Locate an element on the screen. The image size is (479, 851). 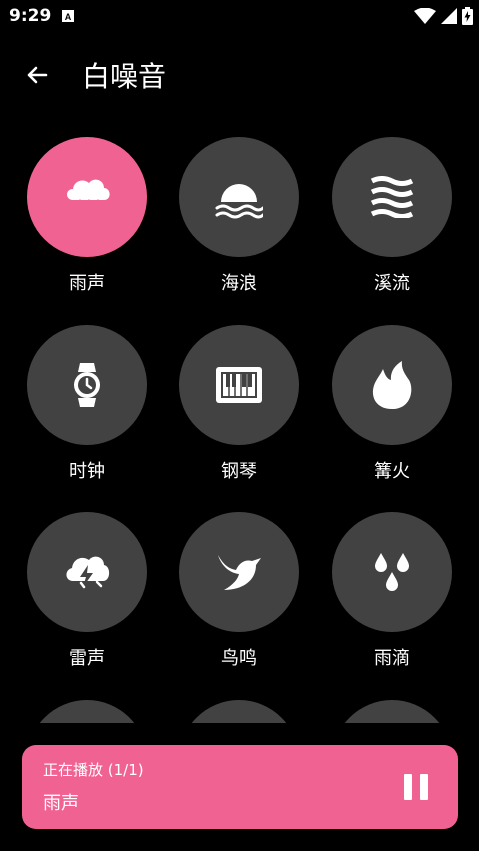
sound-item-campfire: 篝火 is located at coordinates (392, 410).